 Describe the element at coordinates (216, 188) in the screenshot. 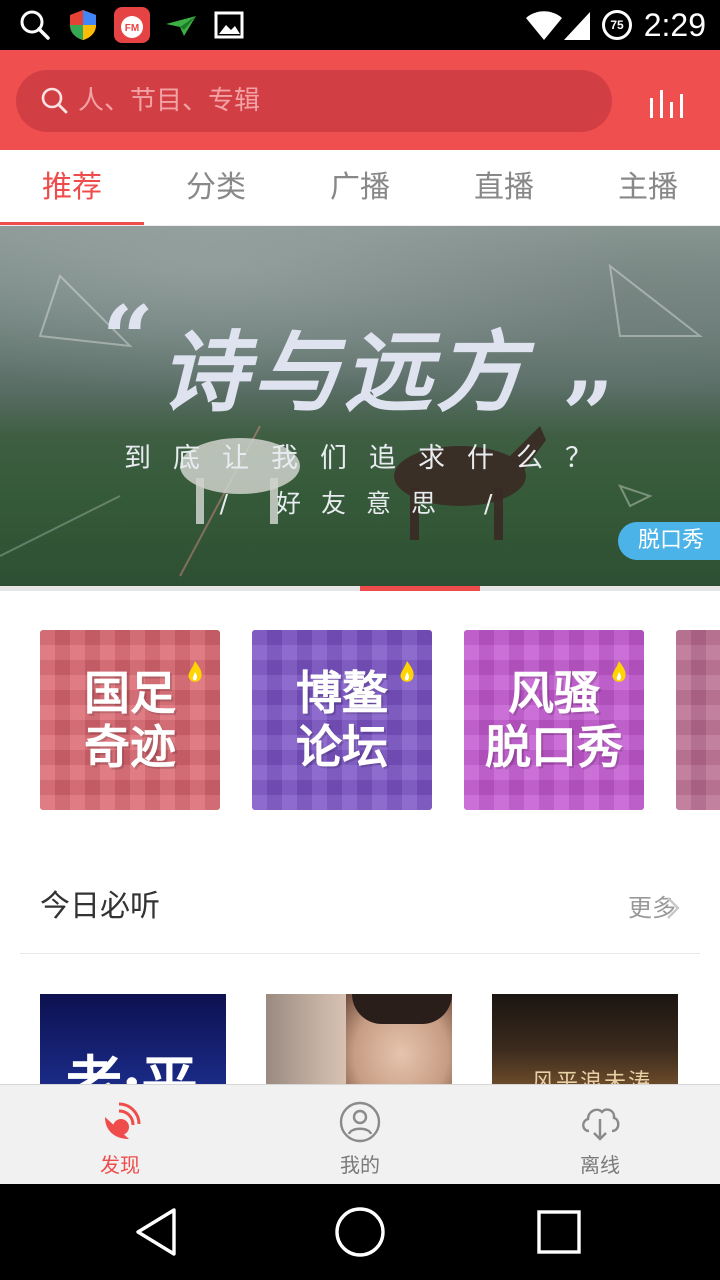

I see `tab-categories: 分类` at that location.